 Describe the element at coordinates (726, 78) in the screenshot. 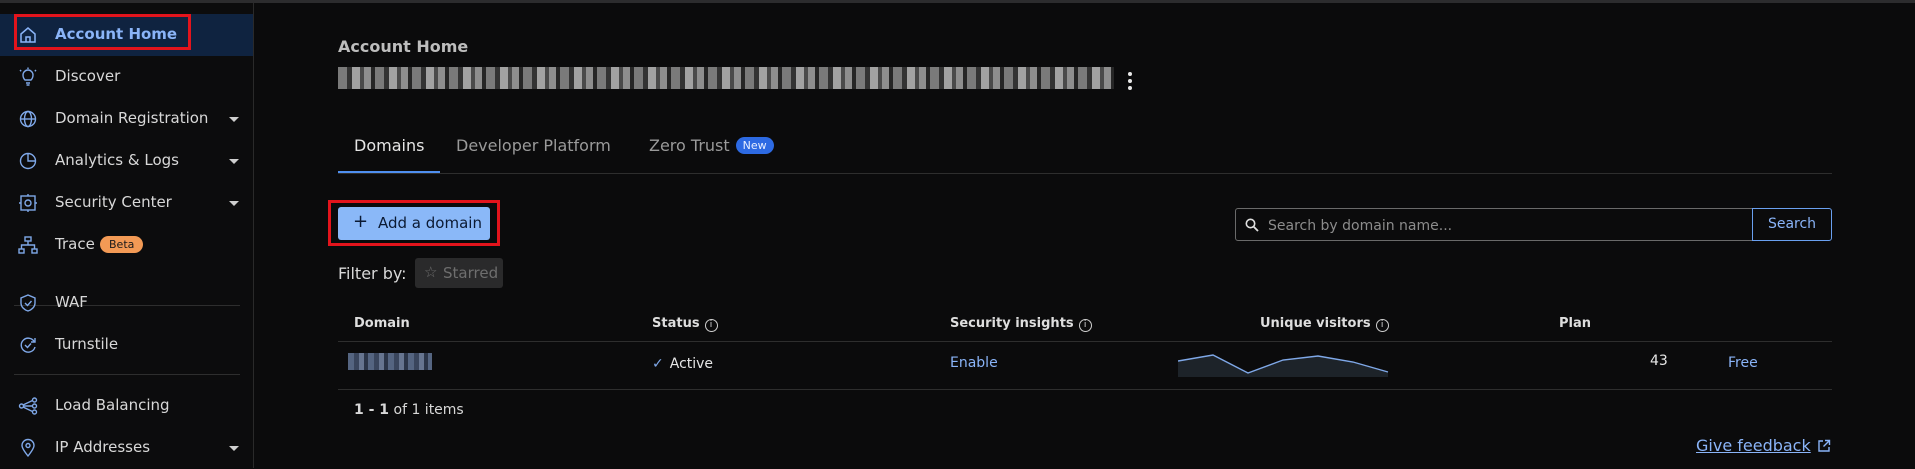

I see `account-name-redacted` at that location.